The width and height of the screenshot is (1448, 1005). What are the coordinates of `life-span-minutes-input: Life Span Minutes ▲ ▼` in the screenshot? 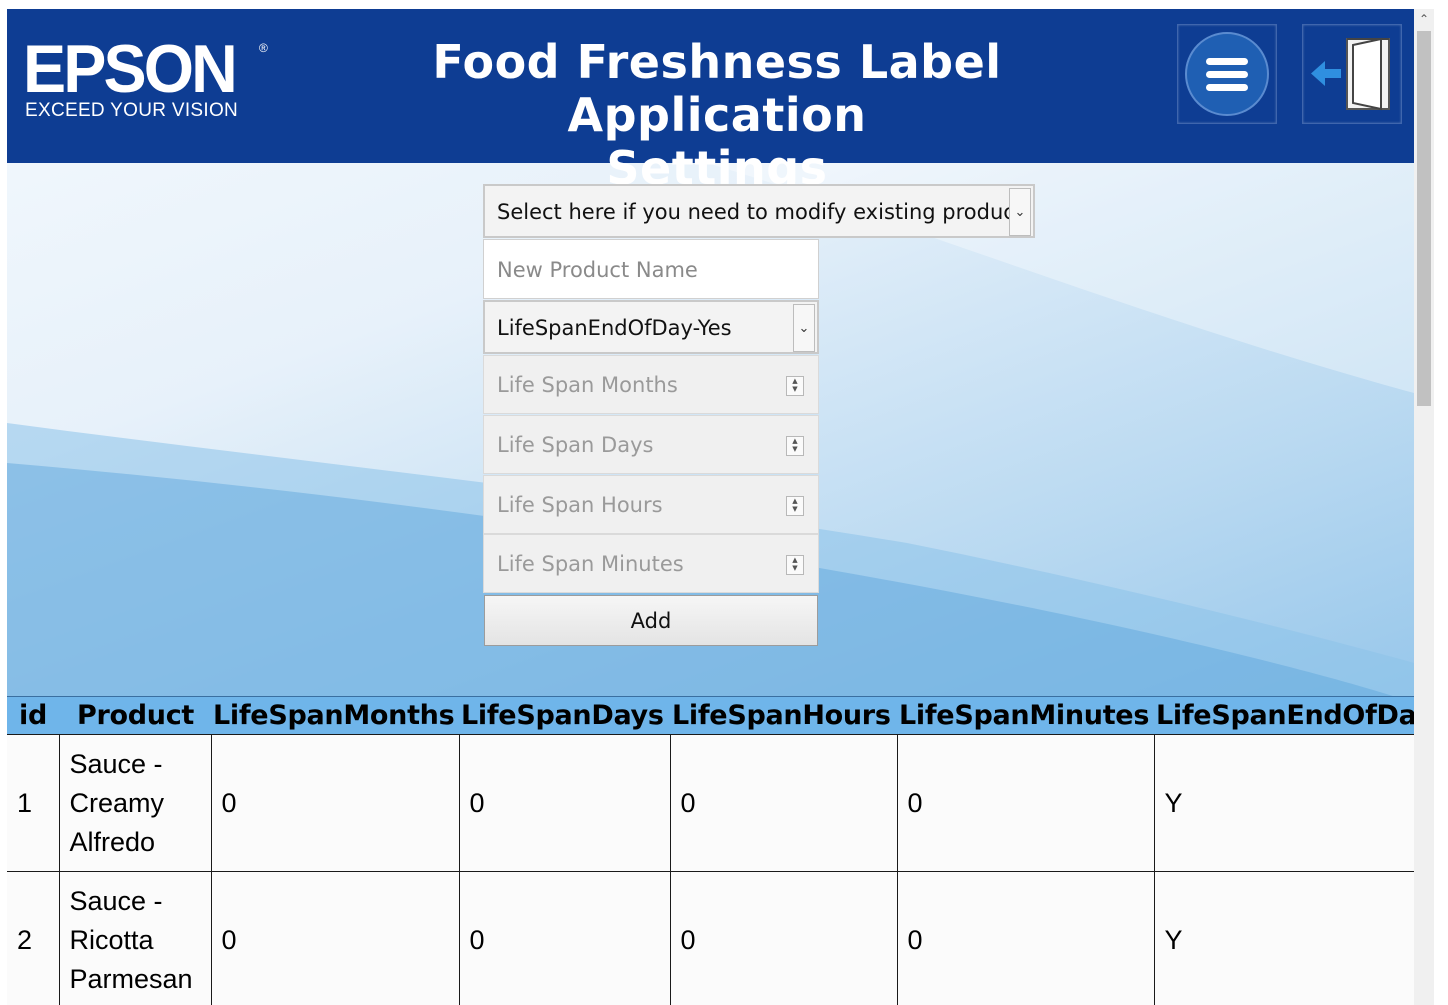 It's located at (651, 563).